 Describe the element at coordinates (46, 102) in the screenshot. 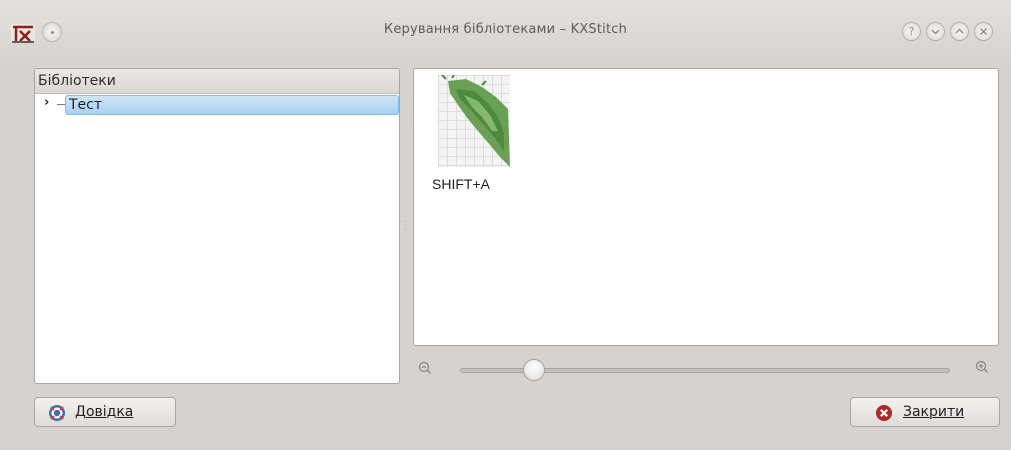

I see `expand-arrow-icon: ›` at that location.